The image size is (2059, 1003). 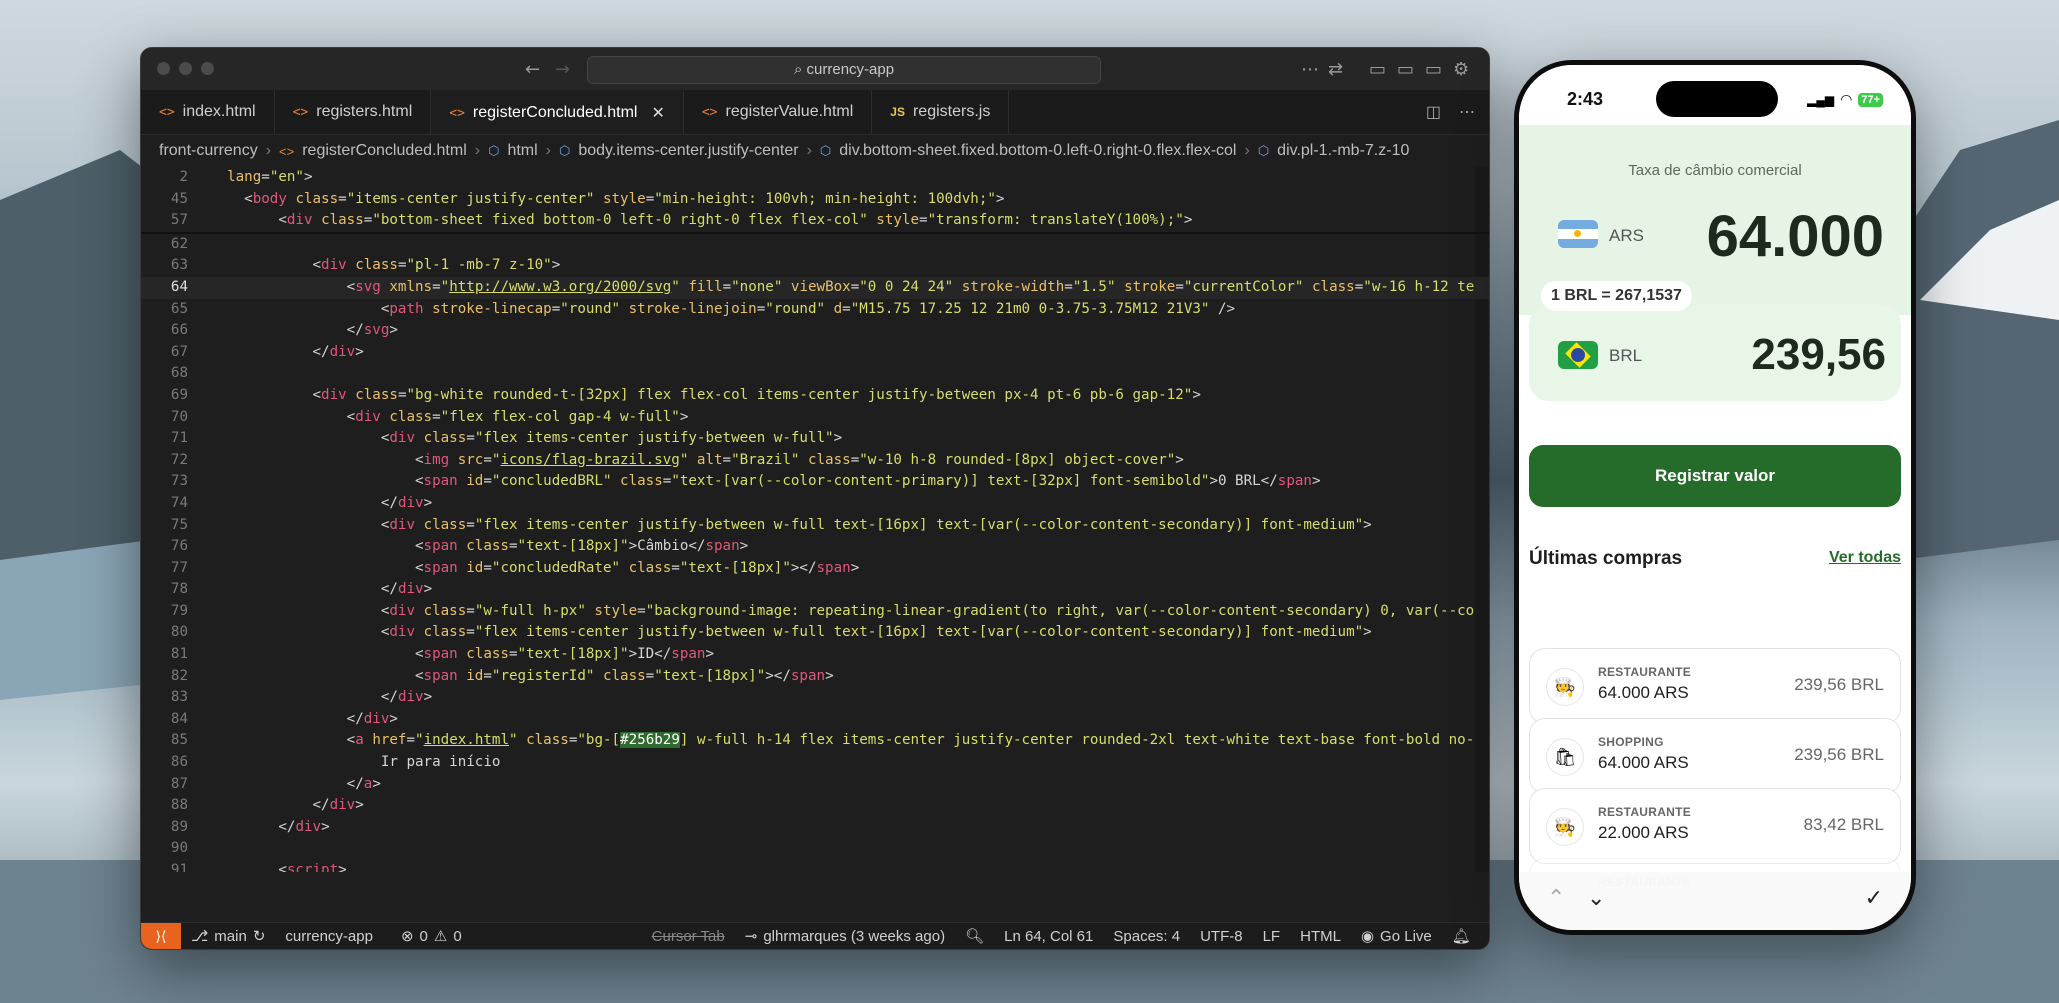 What do you see at coordinates (1048, 936) in the screenshot?
I see `cursor-position: Ln 64, Col 61` at bounding box center [1048, 936].